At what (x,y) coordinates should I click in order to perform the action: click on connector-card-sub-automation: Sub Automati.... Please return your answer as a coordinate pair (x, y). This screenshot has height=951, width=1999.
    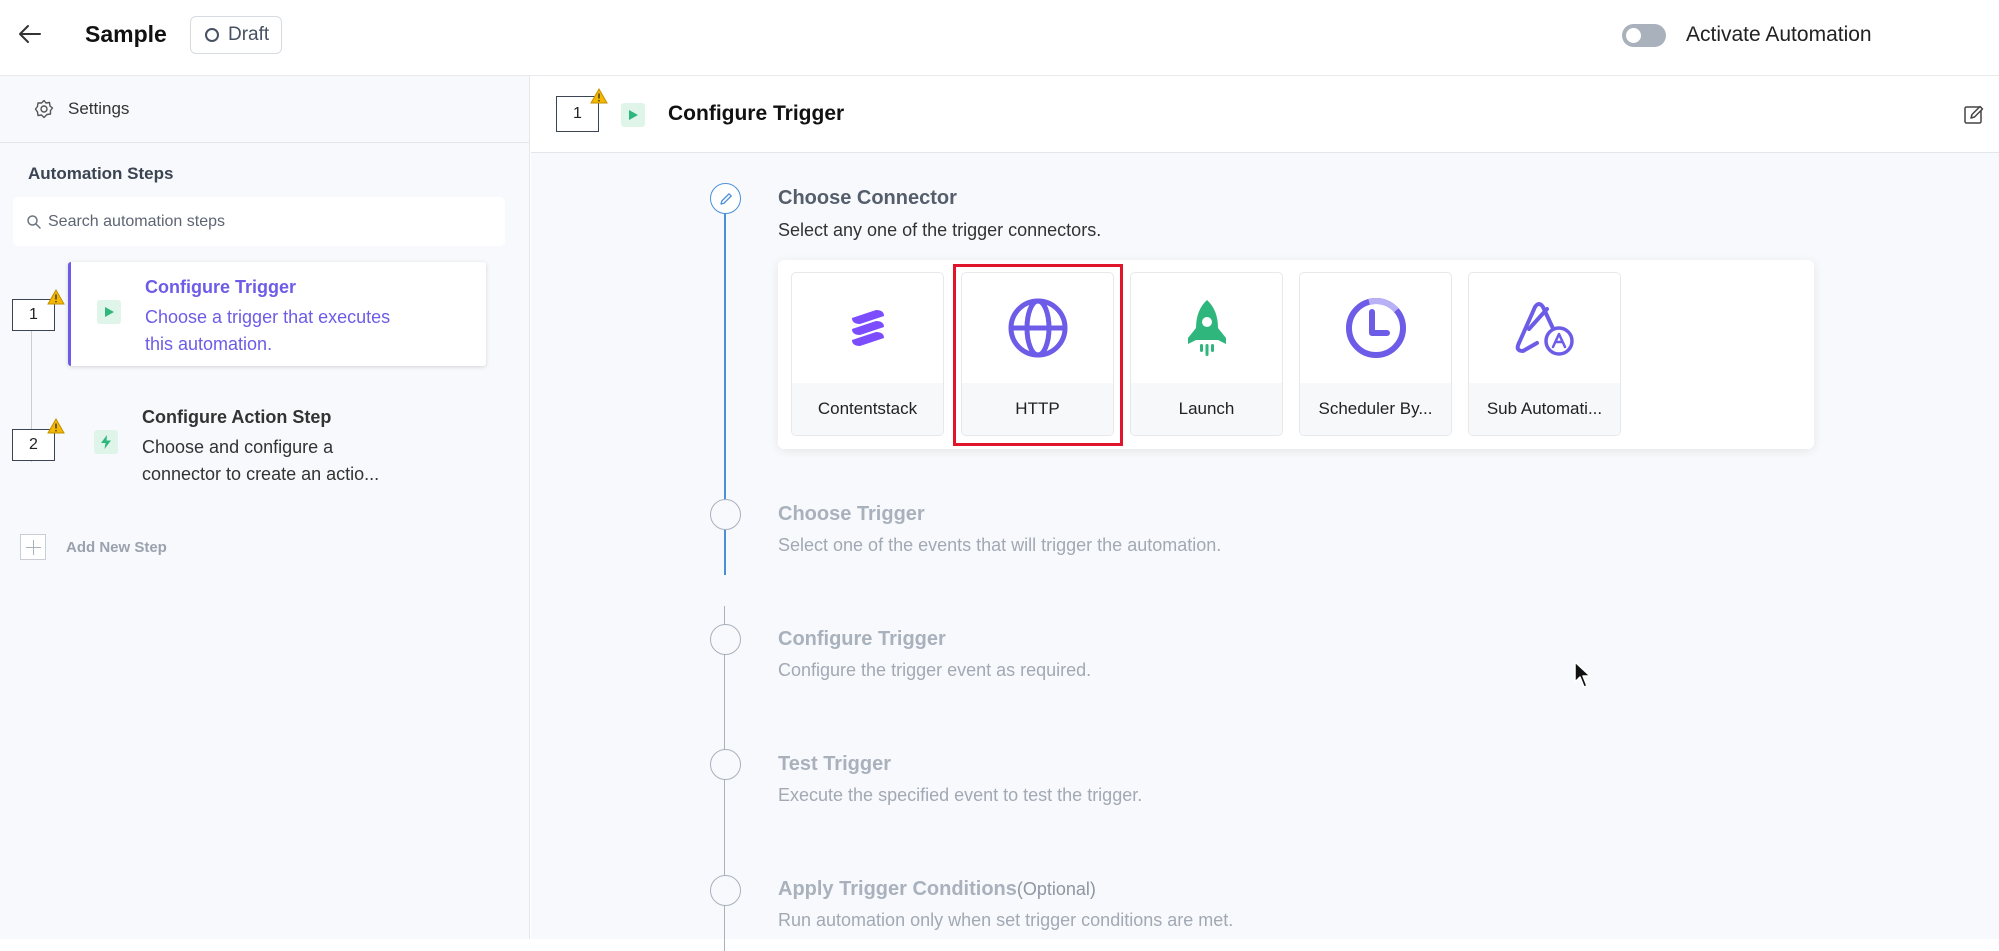
    Looking at the image, I should click on (1544, 354).